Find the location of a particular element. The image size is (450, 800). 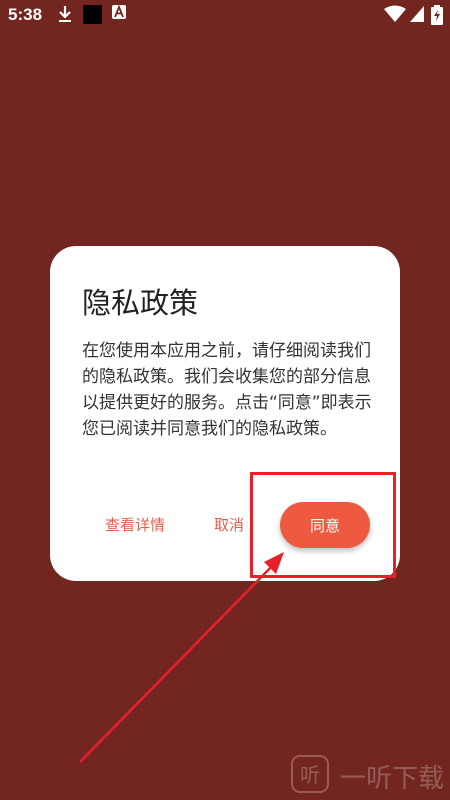

black-square-icon is located at coordinates (92, 14).